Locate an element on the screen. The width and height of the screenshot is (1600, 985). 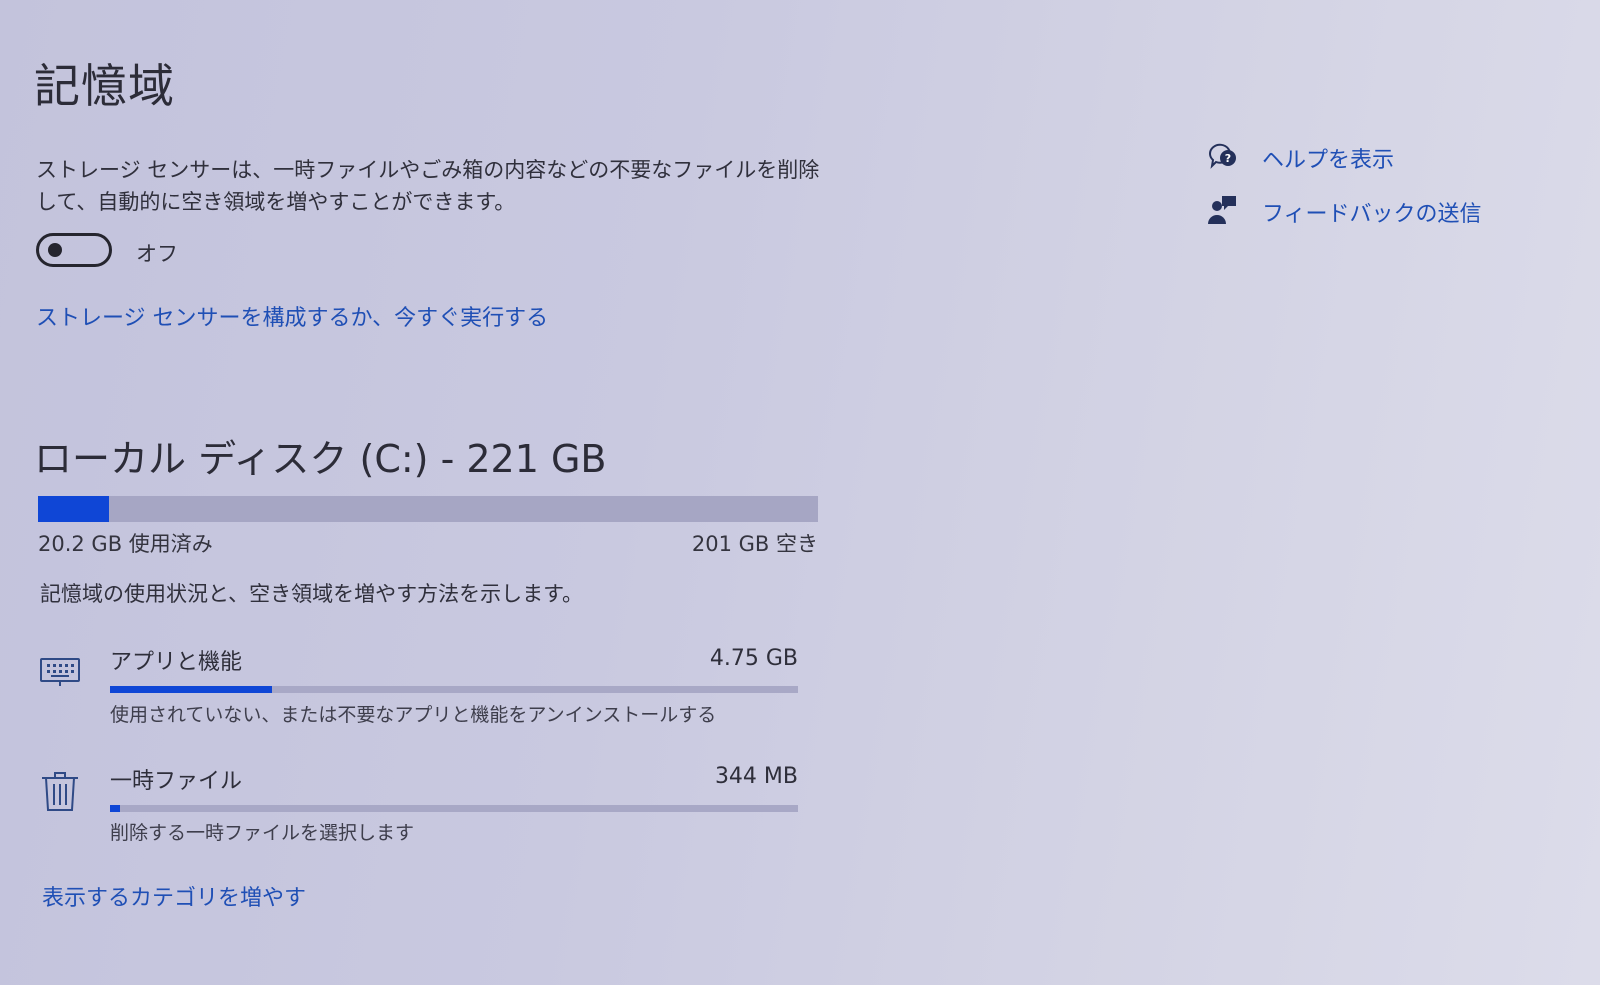
category-size: 4.75 GB is located at coordinates (753, 658).